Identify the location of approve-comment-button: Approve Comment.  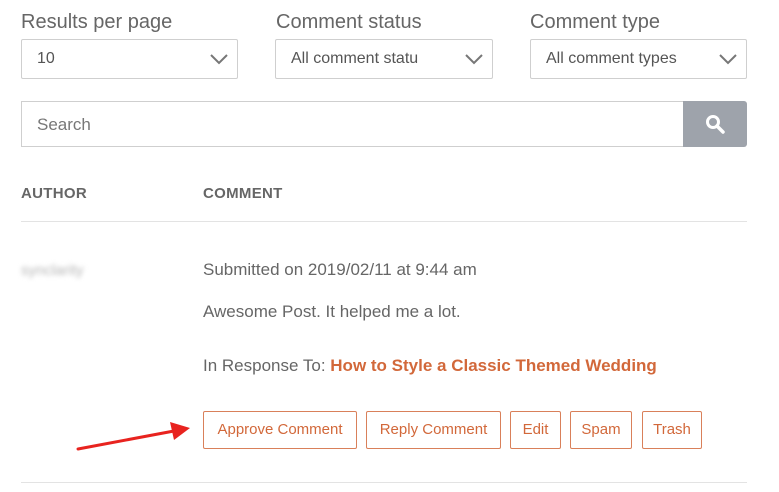
(280, 430).